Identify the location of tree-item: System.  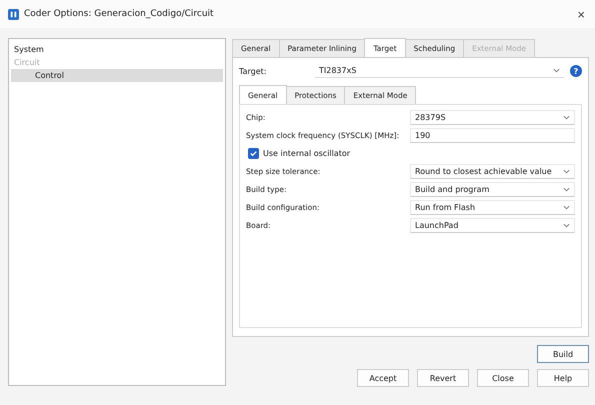
(117, 49).